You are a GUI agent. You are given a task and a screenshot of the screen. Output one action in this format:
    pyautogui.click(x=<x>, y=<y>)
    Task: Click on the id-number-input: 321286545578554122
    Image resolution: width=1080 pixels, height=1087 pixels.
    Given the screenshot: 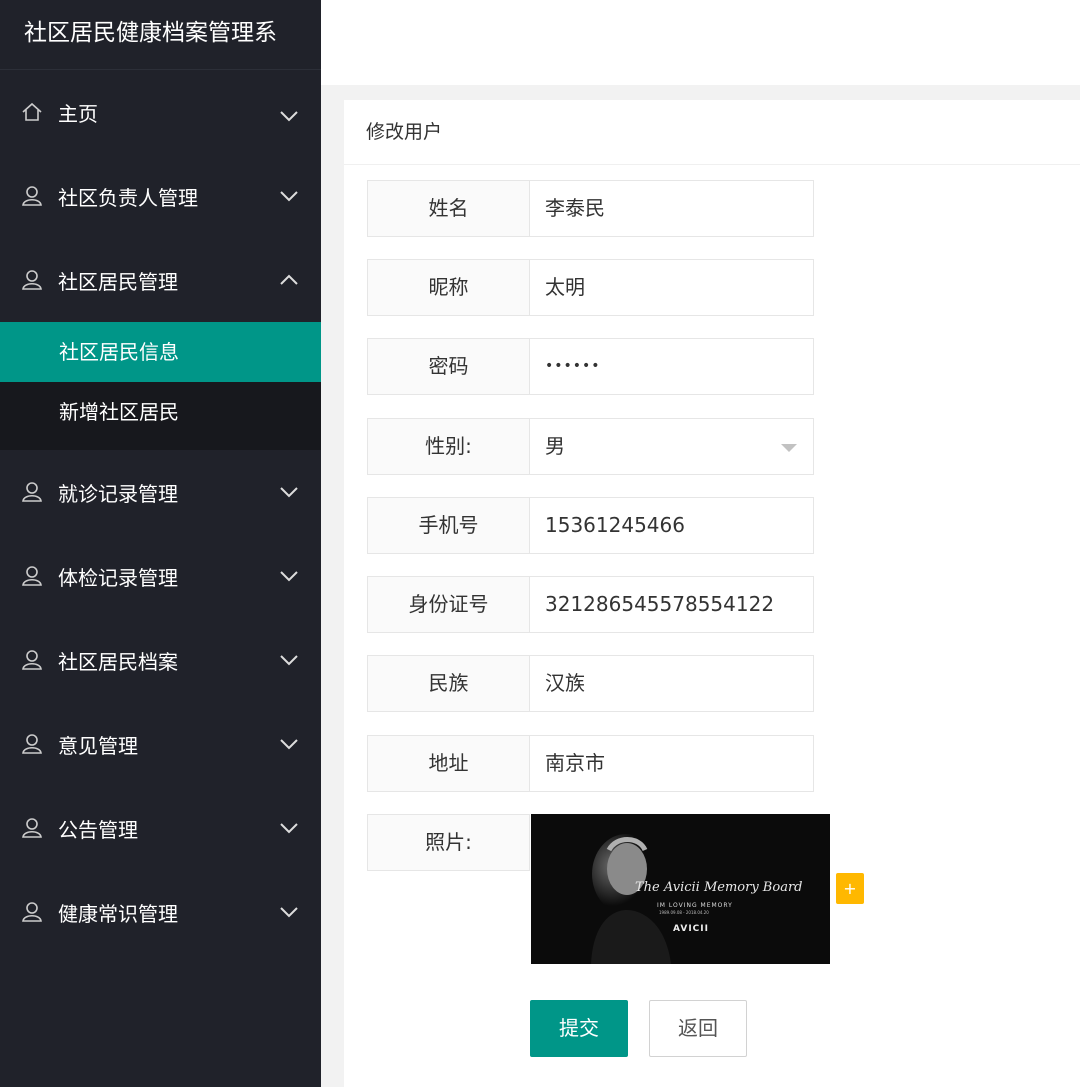 What is the action you would take?
    pyautogui.click(x=672, y=604)
    